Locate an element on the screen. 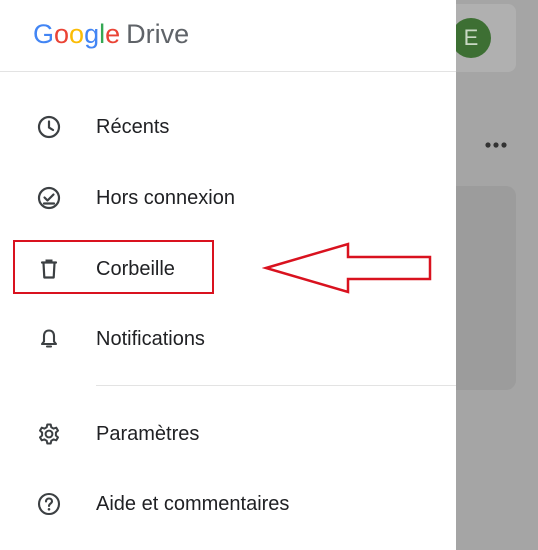 The height and width of the screenshot is (550, 538). menu-item-offline: Hors connexion is located at coordinates (228, 198).